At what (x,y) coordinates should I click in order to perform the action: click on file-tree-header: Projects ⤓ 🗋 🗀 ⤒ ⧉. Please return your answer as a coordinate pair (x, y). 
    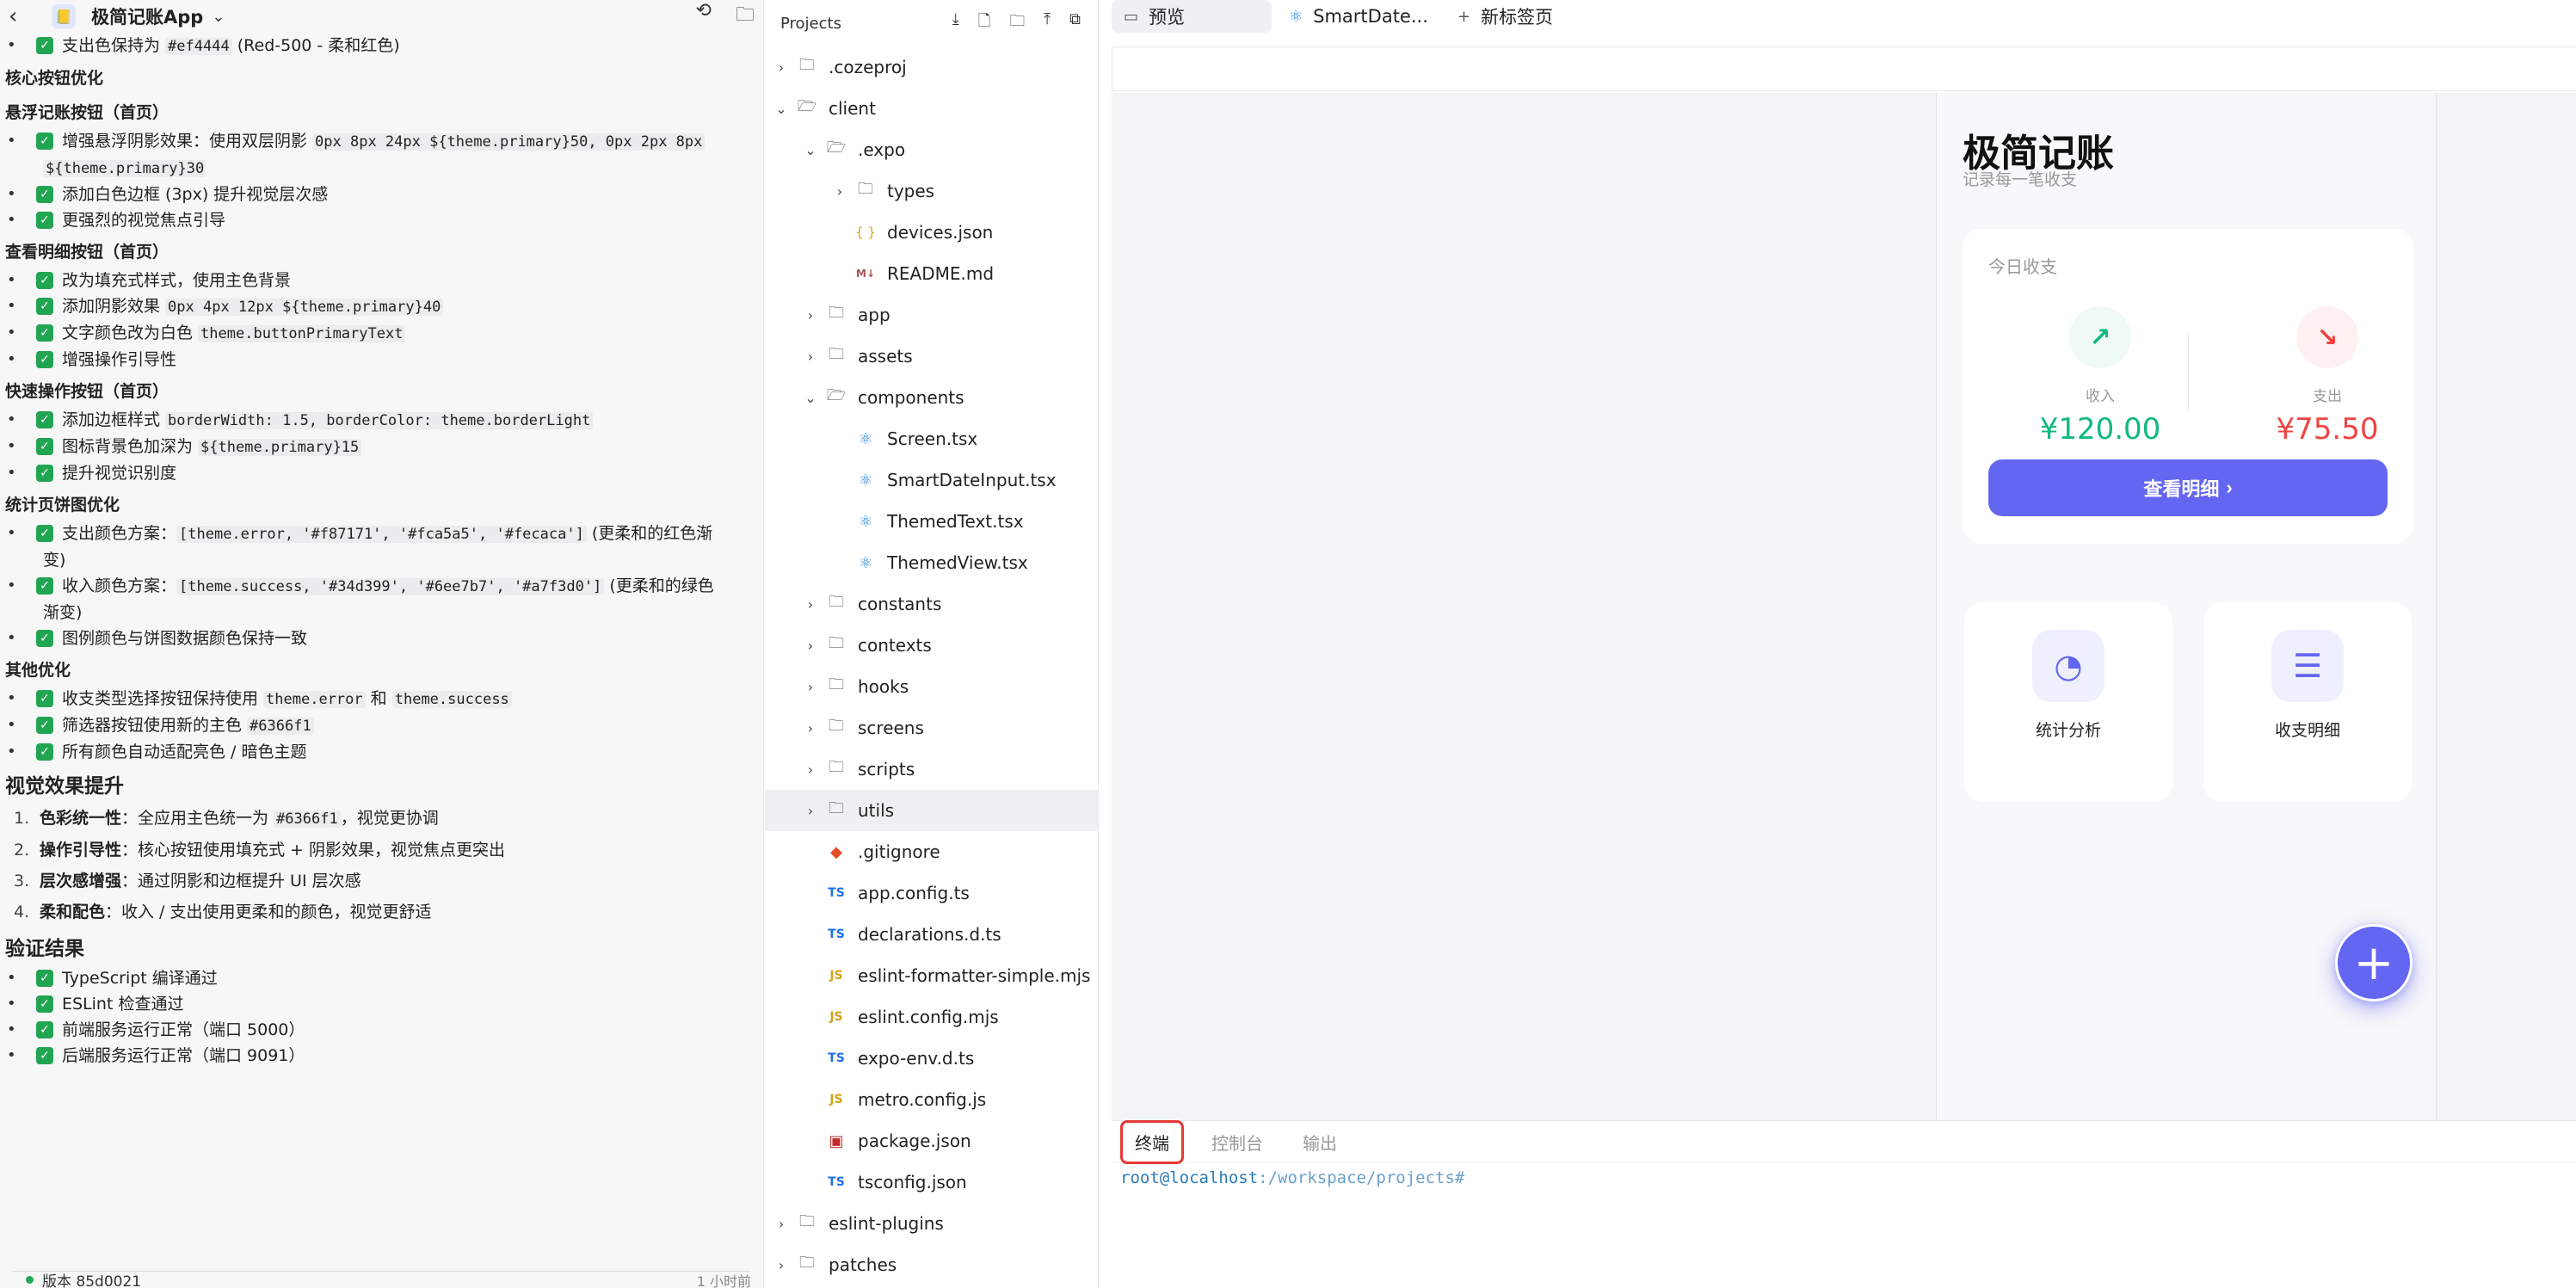
    Looking at the image, I should click on (932, 23).